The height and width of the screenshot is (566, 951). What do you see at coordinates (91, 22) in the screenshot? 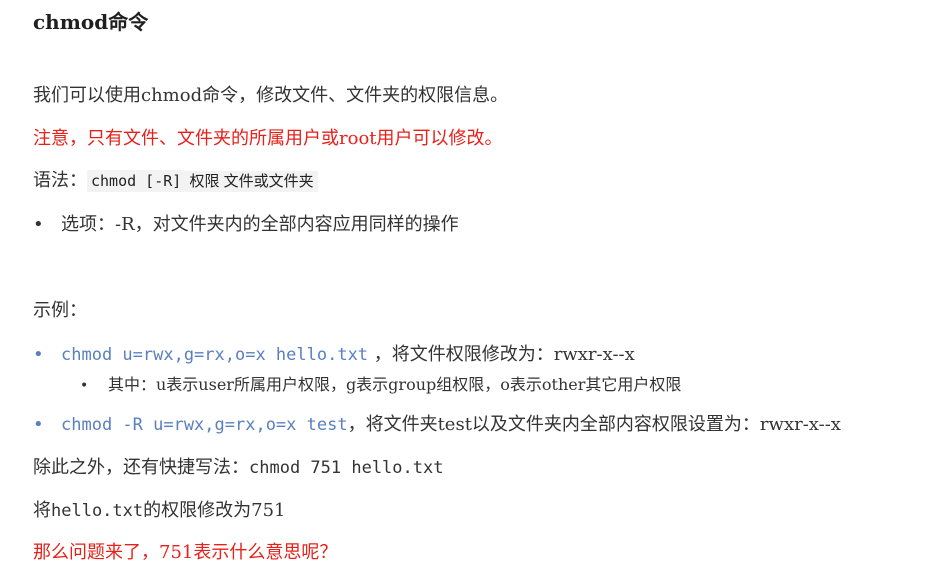
I see `section-heading: chmod命令` at bounding box center [91, 22].